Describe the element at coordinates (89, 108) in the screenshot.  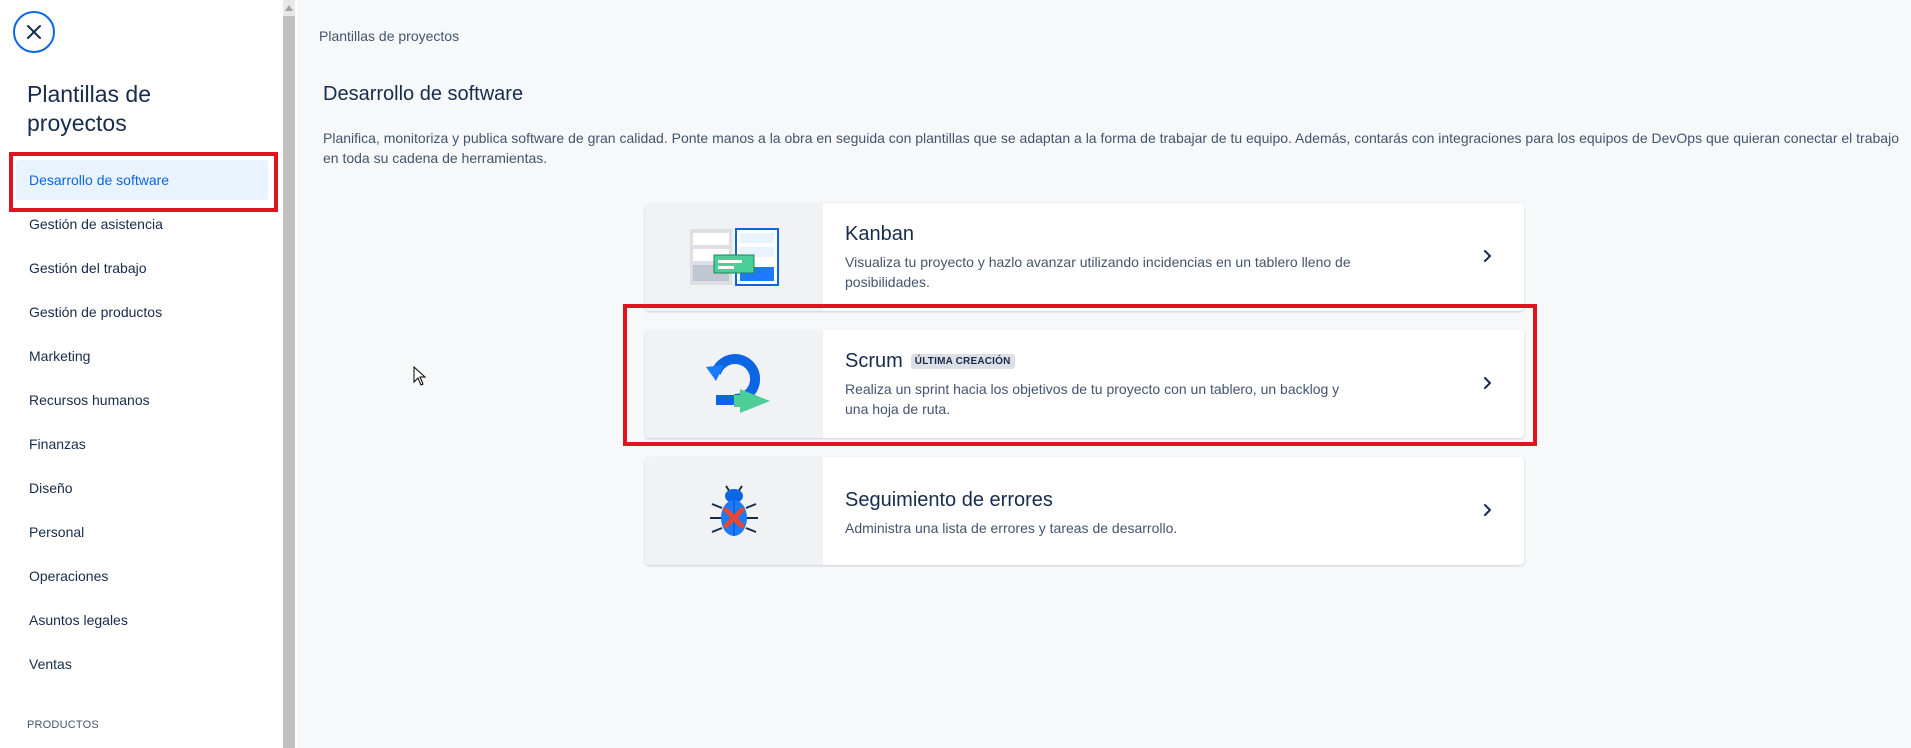
I see `sidebar-title: Plantillas de proyectos` at that location.